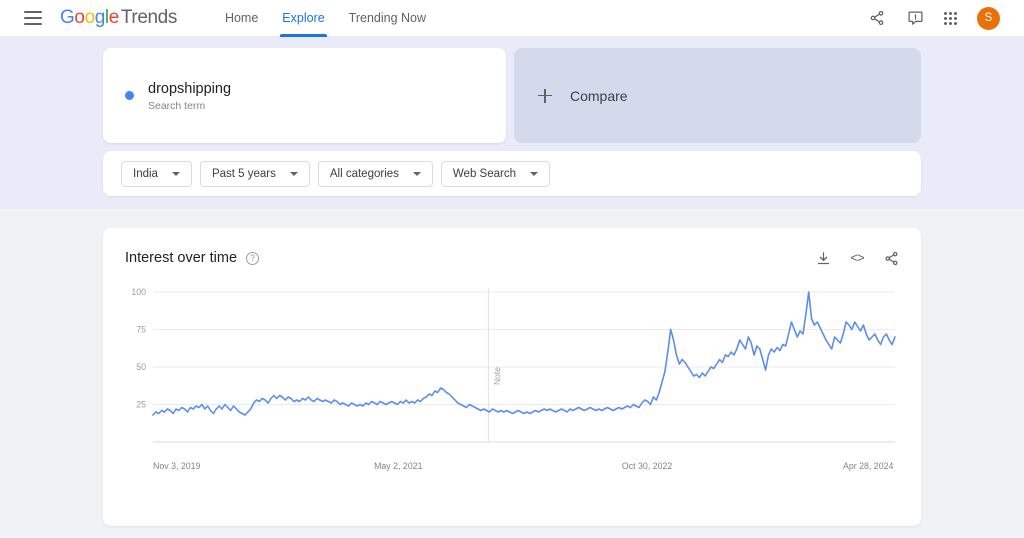 This screenshot has height=538, width=1024. I want to click on main-nav: Home Explore Trending Now, so click(325, 18).